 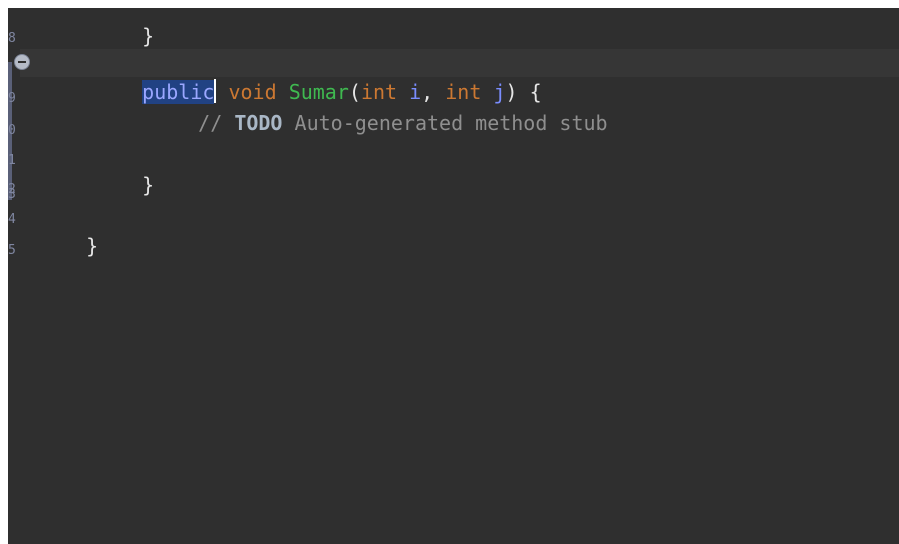 I want to click on code-line-method-signature: public void Sumar(int i, int j) {, so click(x=318, y=77).